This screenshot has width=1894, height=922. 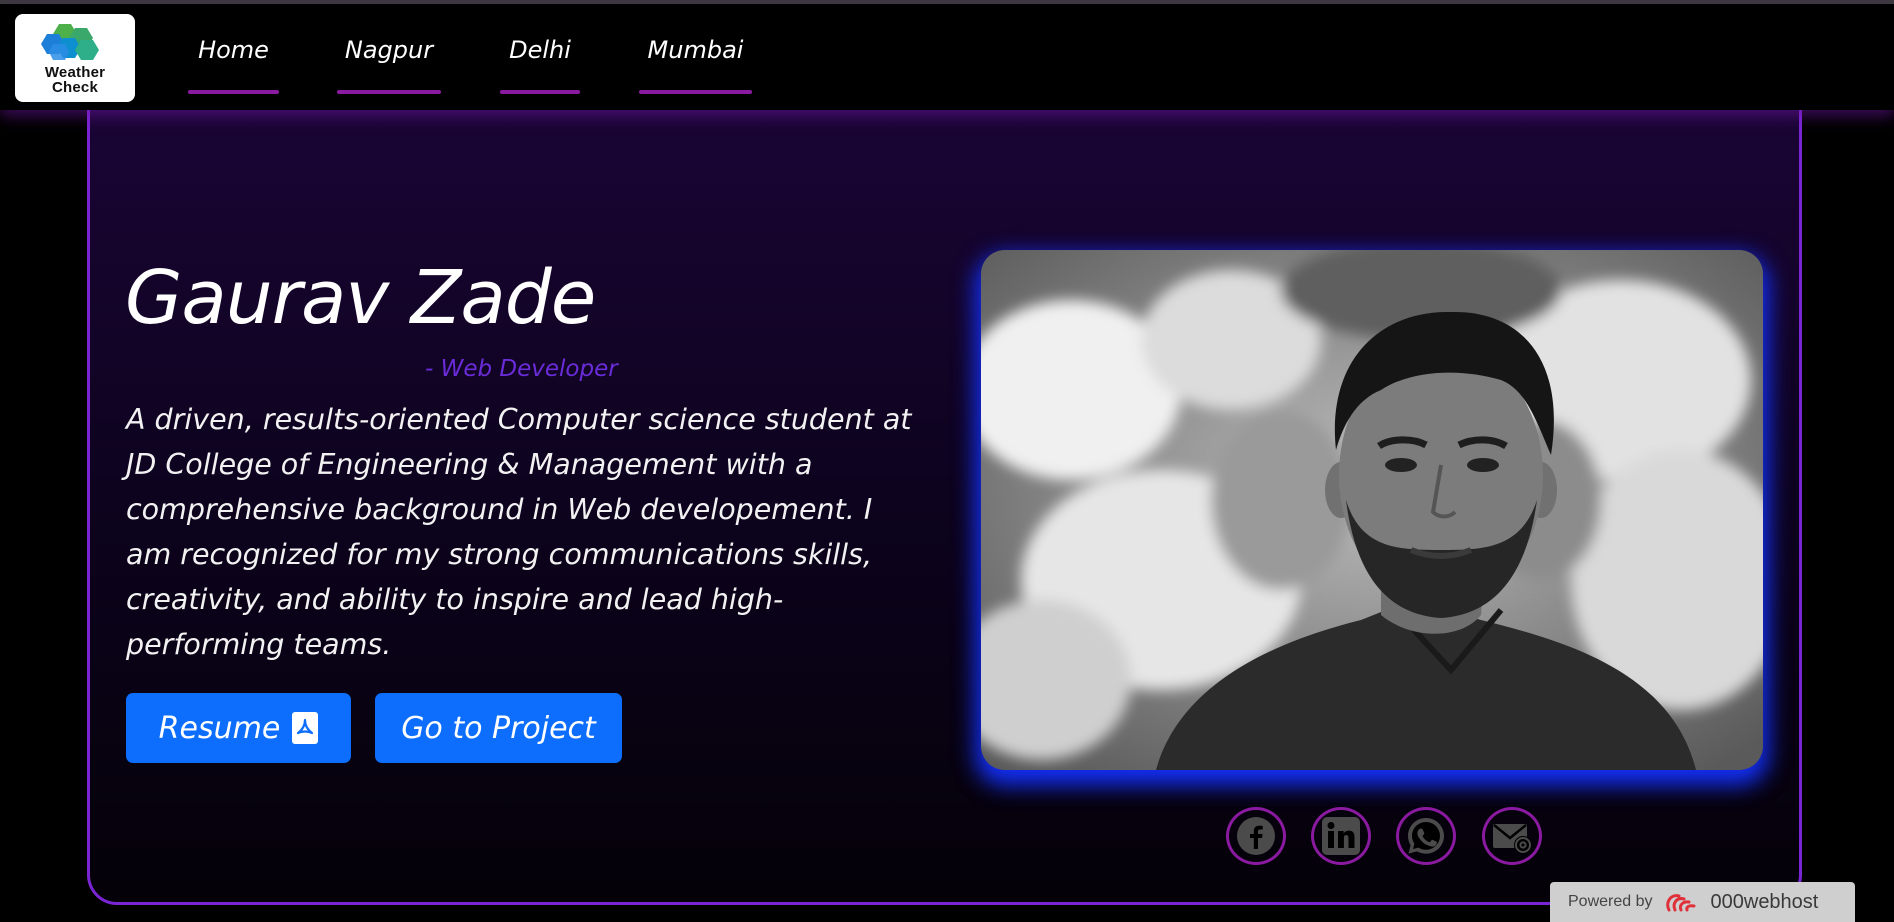 What do you see at coordinates (1764, 901) in the screenshot?
I see `host-name-text: 000webhost` at bounding box center [1764, 901].